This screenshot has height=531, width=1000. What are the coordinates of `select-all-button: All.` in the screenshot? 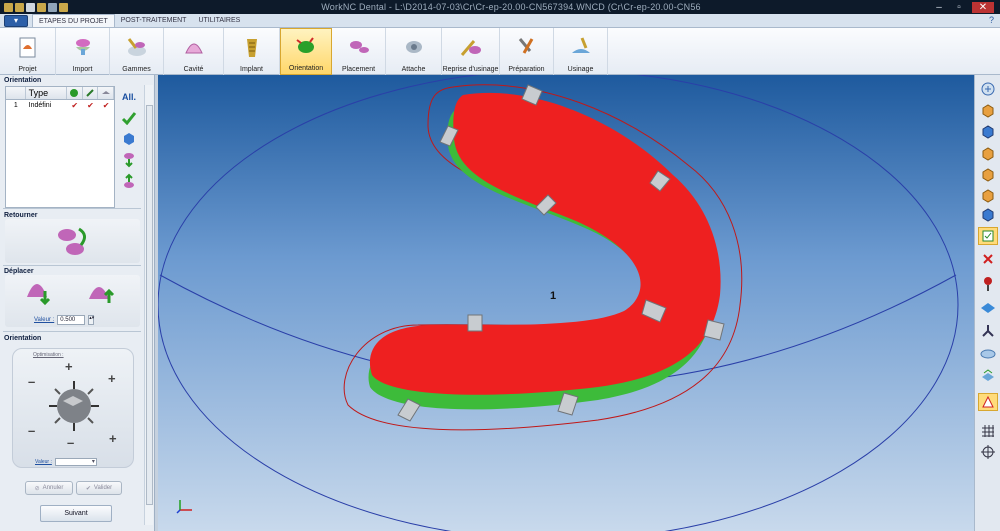 It's located at (129, 97).